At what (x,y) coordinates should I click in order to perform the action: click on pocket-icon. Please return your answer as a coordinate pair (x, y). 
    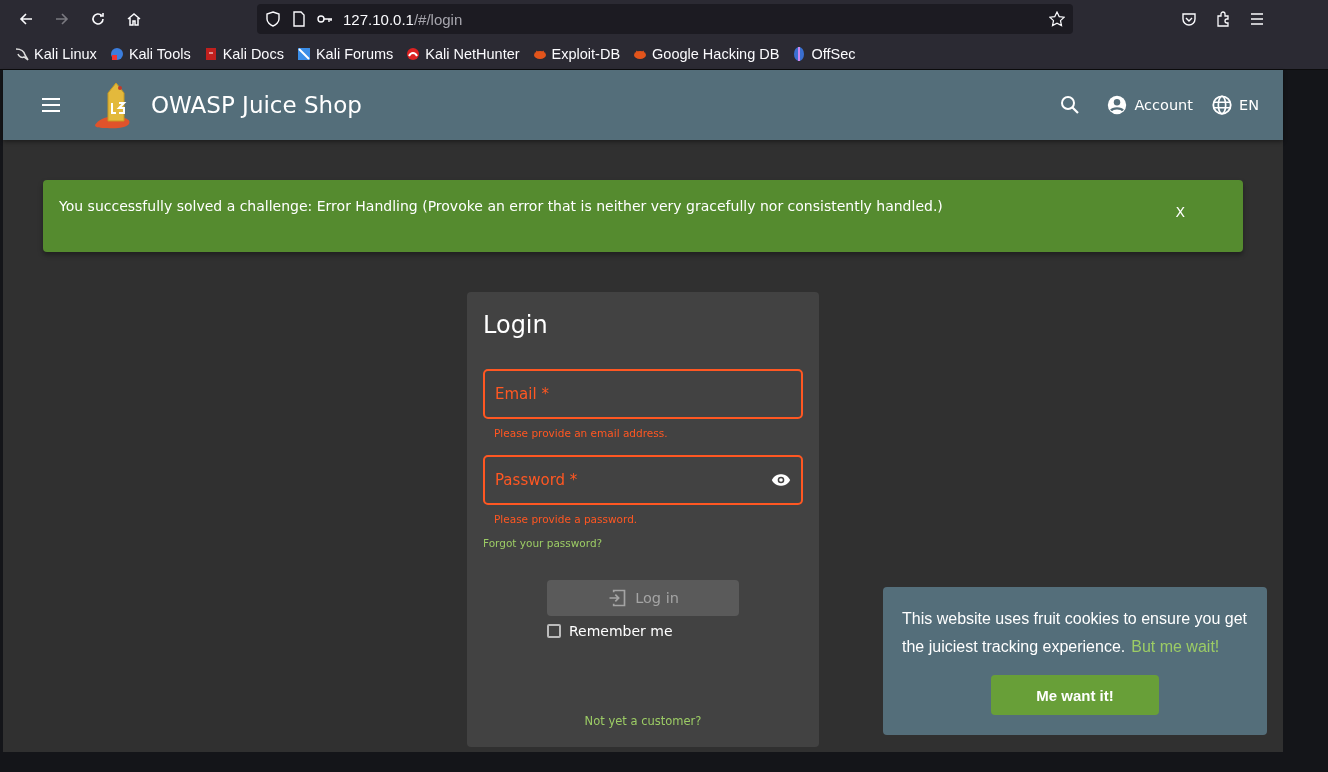
    Looking at the image, I should click on (1189, 19).